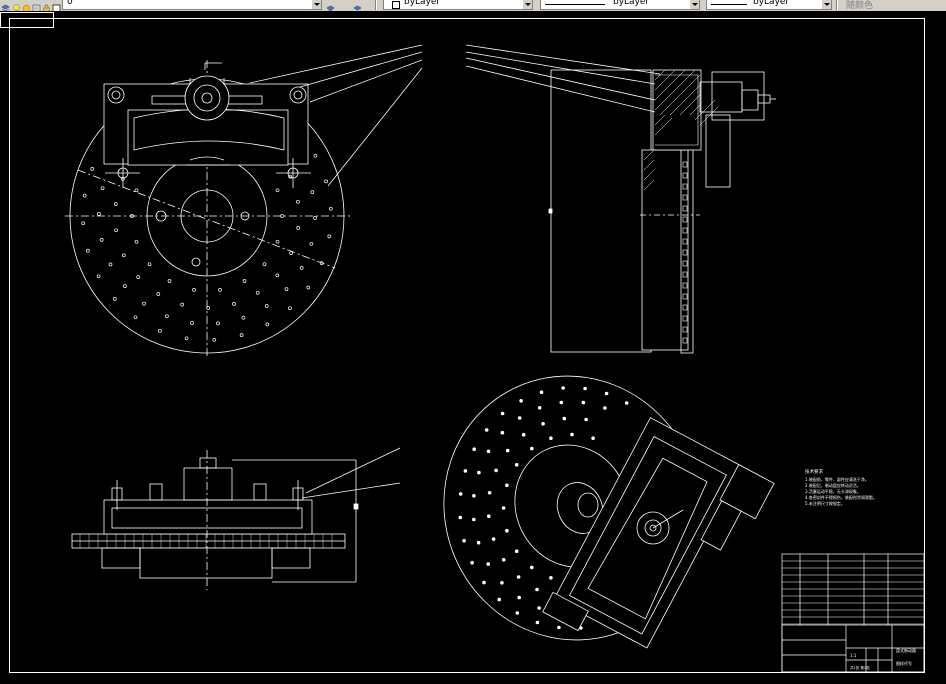  I want to click on lineweight-dropdown-value: byLayer, so click(771, 3).